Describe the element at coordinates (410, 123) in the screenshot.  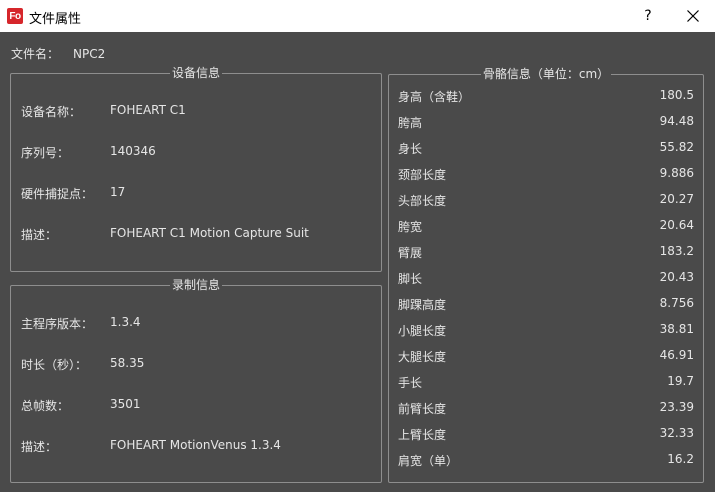
I see `bone-label: 胯高` at that location.